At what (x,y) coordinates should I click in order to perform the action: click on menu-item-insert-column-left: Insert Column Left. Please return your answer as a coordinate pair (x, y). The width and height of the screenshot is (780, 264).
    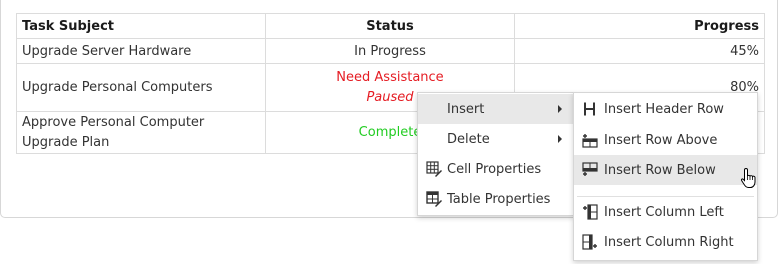
    Looking at the image, I should click on (665, 212).